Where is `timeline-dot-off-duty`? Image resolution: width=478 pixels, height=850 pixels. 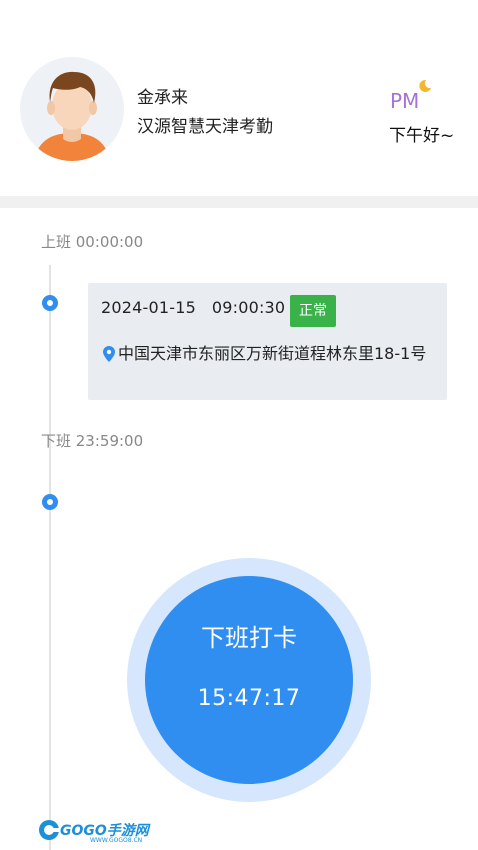
timeline-dot-off-duty is located at coordinates (50, 502).